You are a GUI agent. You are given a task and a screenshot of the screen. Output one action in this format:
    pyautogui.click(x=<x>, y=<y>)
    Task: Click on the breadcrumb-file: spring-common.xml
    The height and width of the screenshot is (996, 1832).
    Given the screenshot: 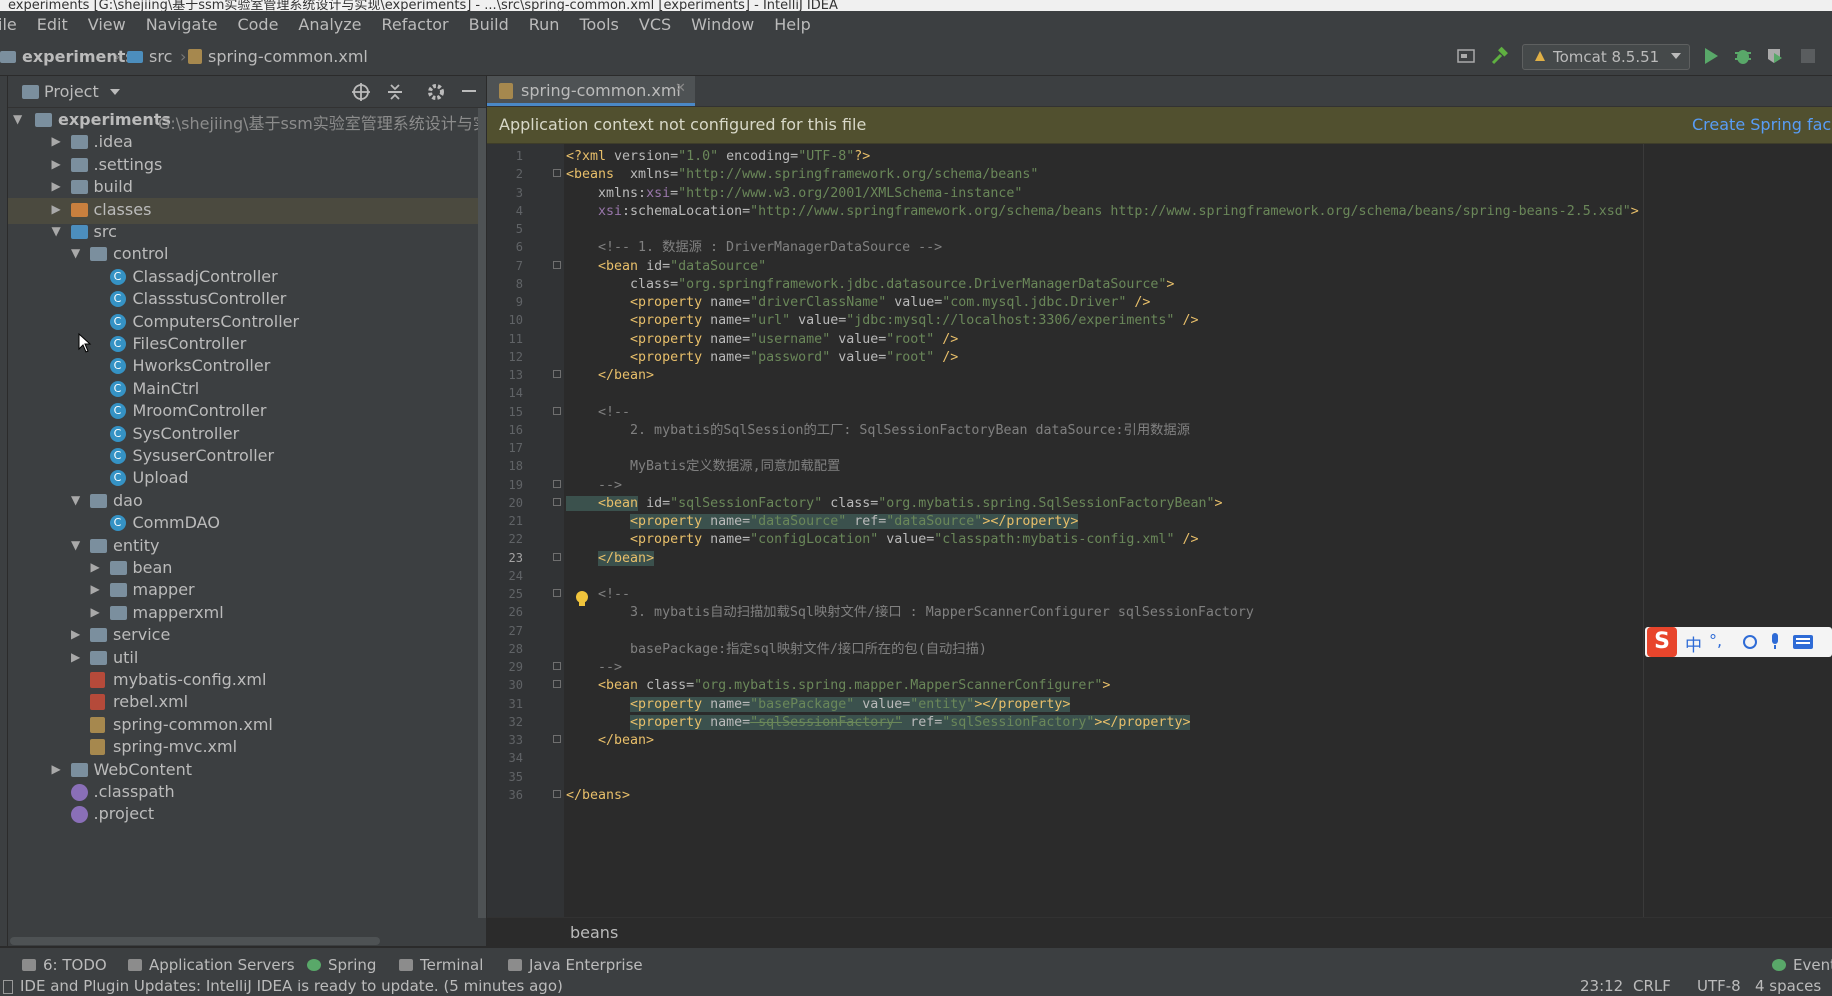 What is the action you would take?
    pyautogui.click(x=278, y=56)
    